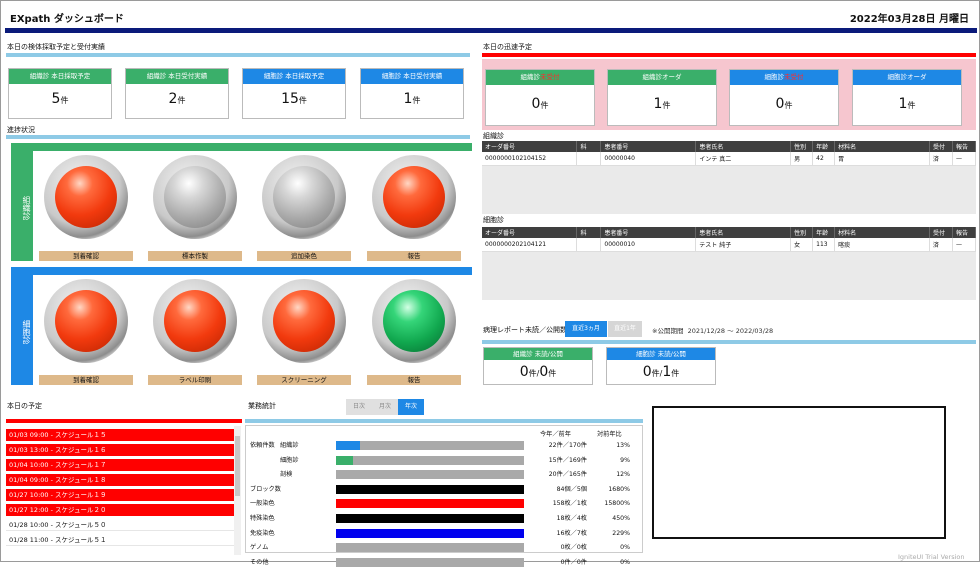  What do you see at coordinates (743, 245) in the screenshot?
I see `table-cell: テスト 純子` at bounding box center [743, 245].